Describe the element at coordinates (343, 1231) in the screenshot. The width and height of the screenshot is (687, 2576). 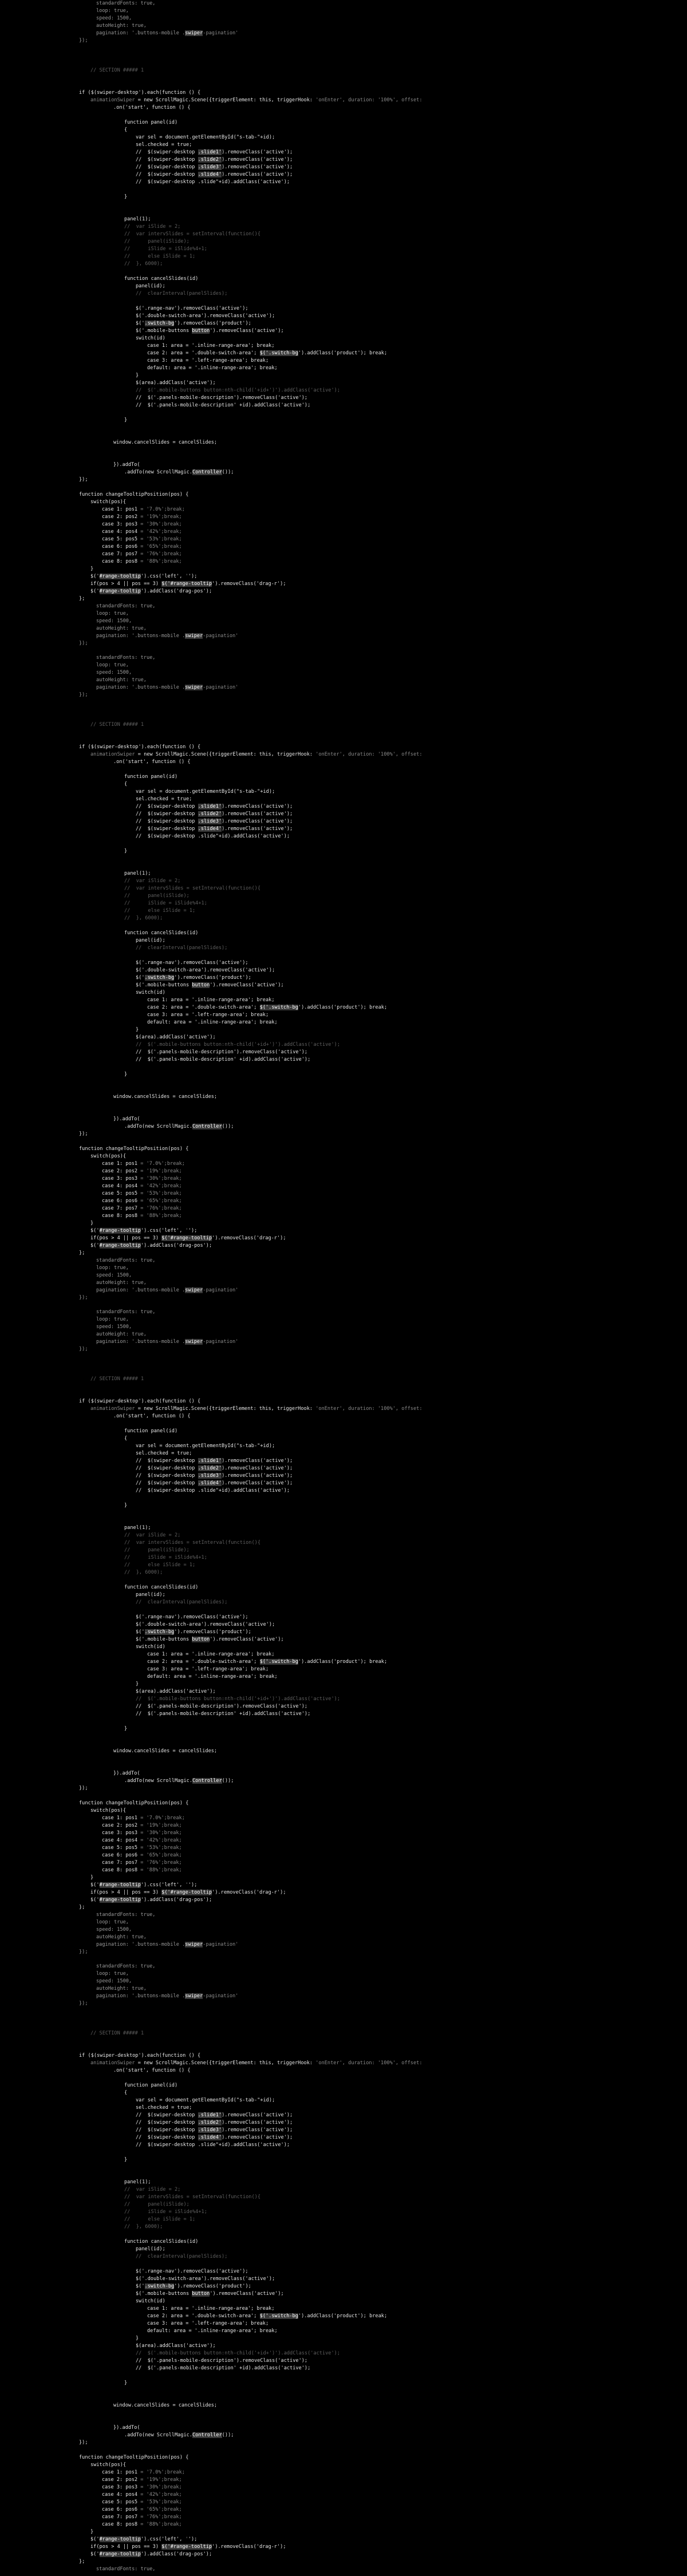
I see `code-line: $('#range-tooltip').css('left', '');` at that location.